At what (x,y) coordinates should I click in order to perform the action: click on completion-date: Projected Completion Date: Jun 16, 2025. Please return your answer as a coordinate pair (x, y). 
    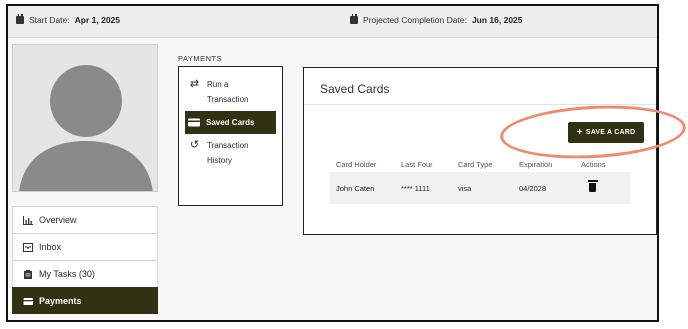
    Looking at the image, I should click on (436, 19).